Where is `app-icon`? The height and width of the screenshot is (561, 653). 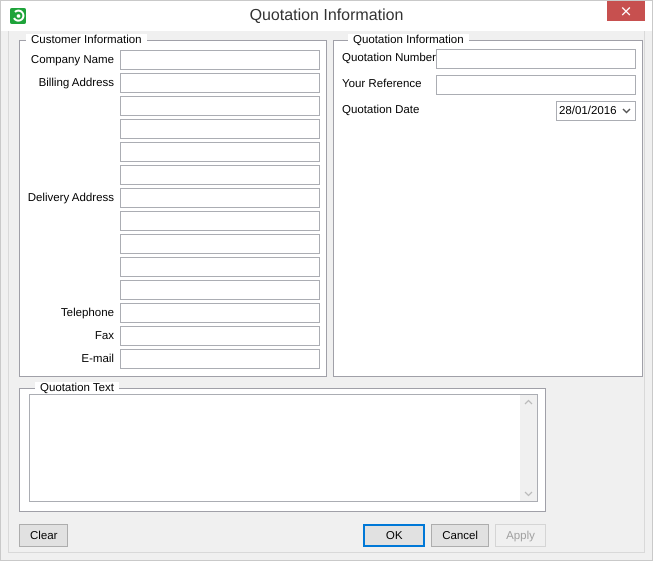
app-icon is located at coordinates (18, 16).